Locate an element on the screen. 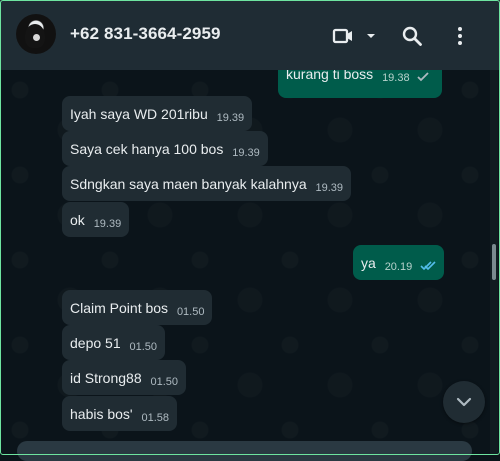 The image size is (500, 461). more-vertical-svg is located at coordinates (460, 36).